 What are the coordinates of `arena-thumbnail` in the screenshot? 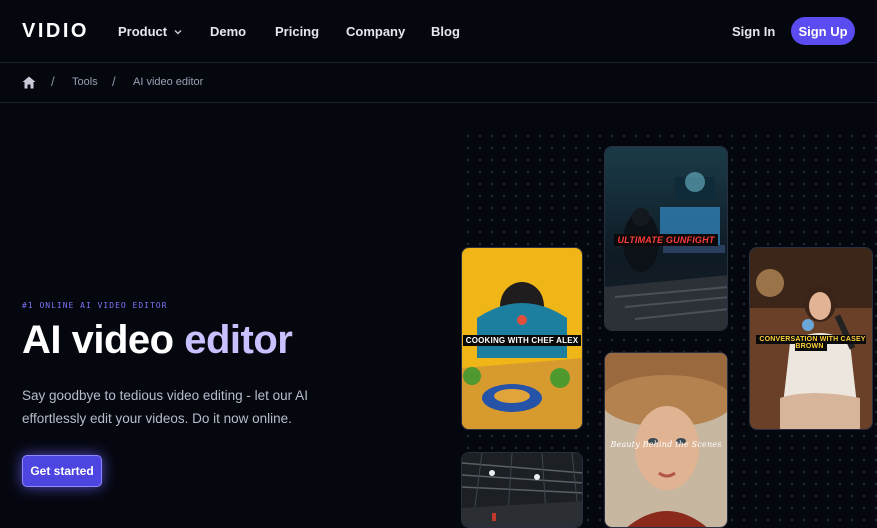 It's located at (522, 490).